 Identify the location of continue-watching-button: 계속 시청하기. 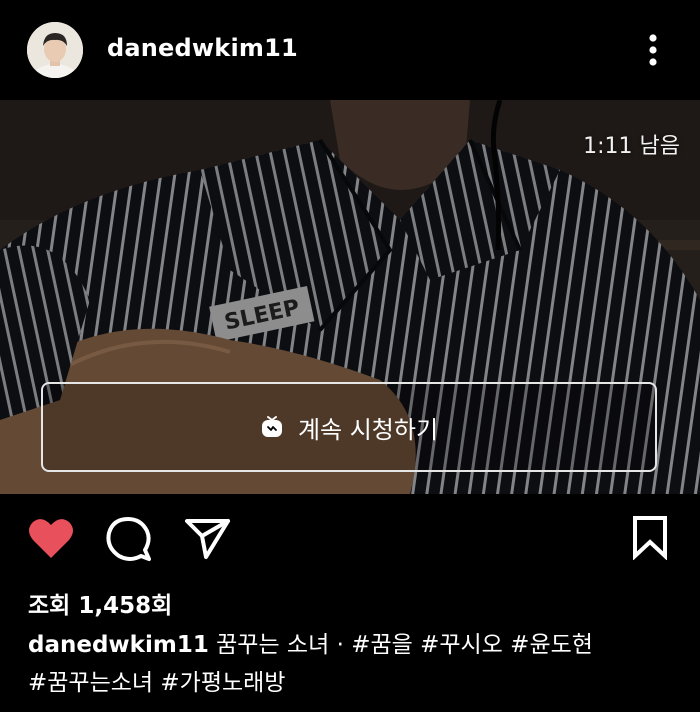
(349, 427).